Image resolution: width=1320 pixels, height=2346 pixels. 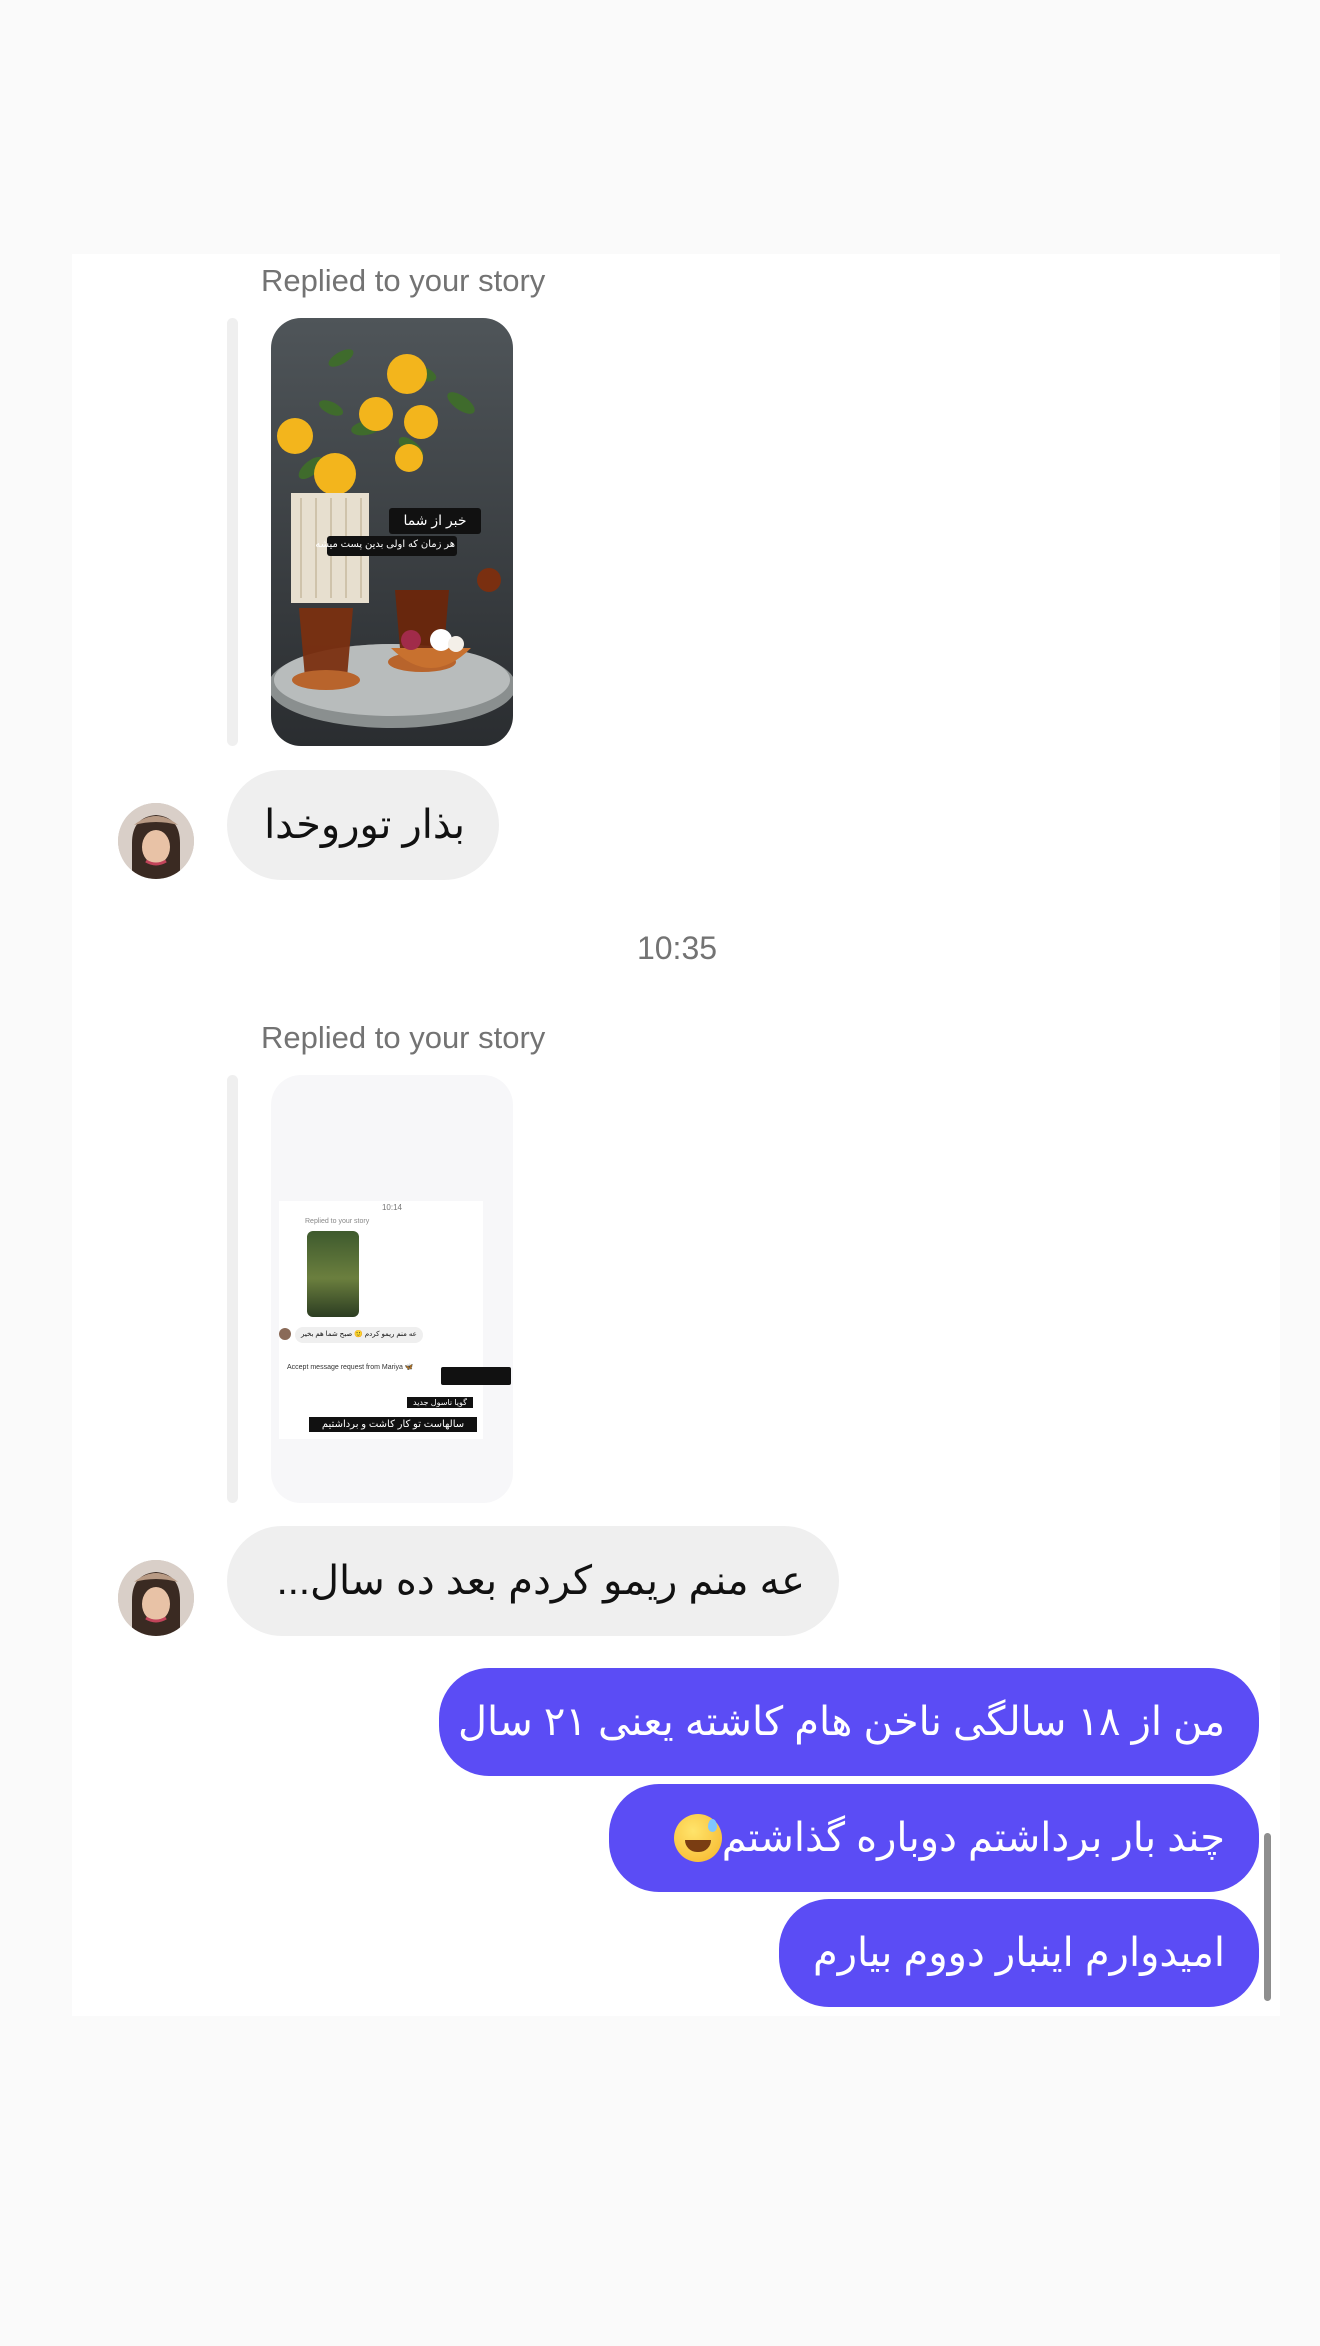 I want to click on story-screenshot-thumb, so click(x=333, y=1274).